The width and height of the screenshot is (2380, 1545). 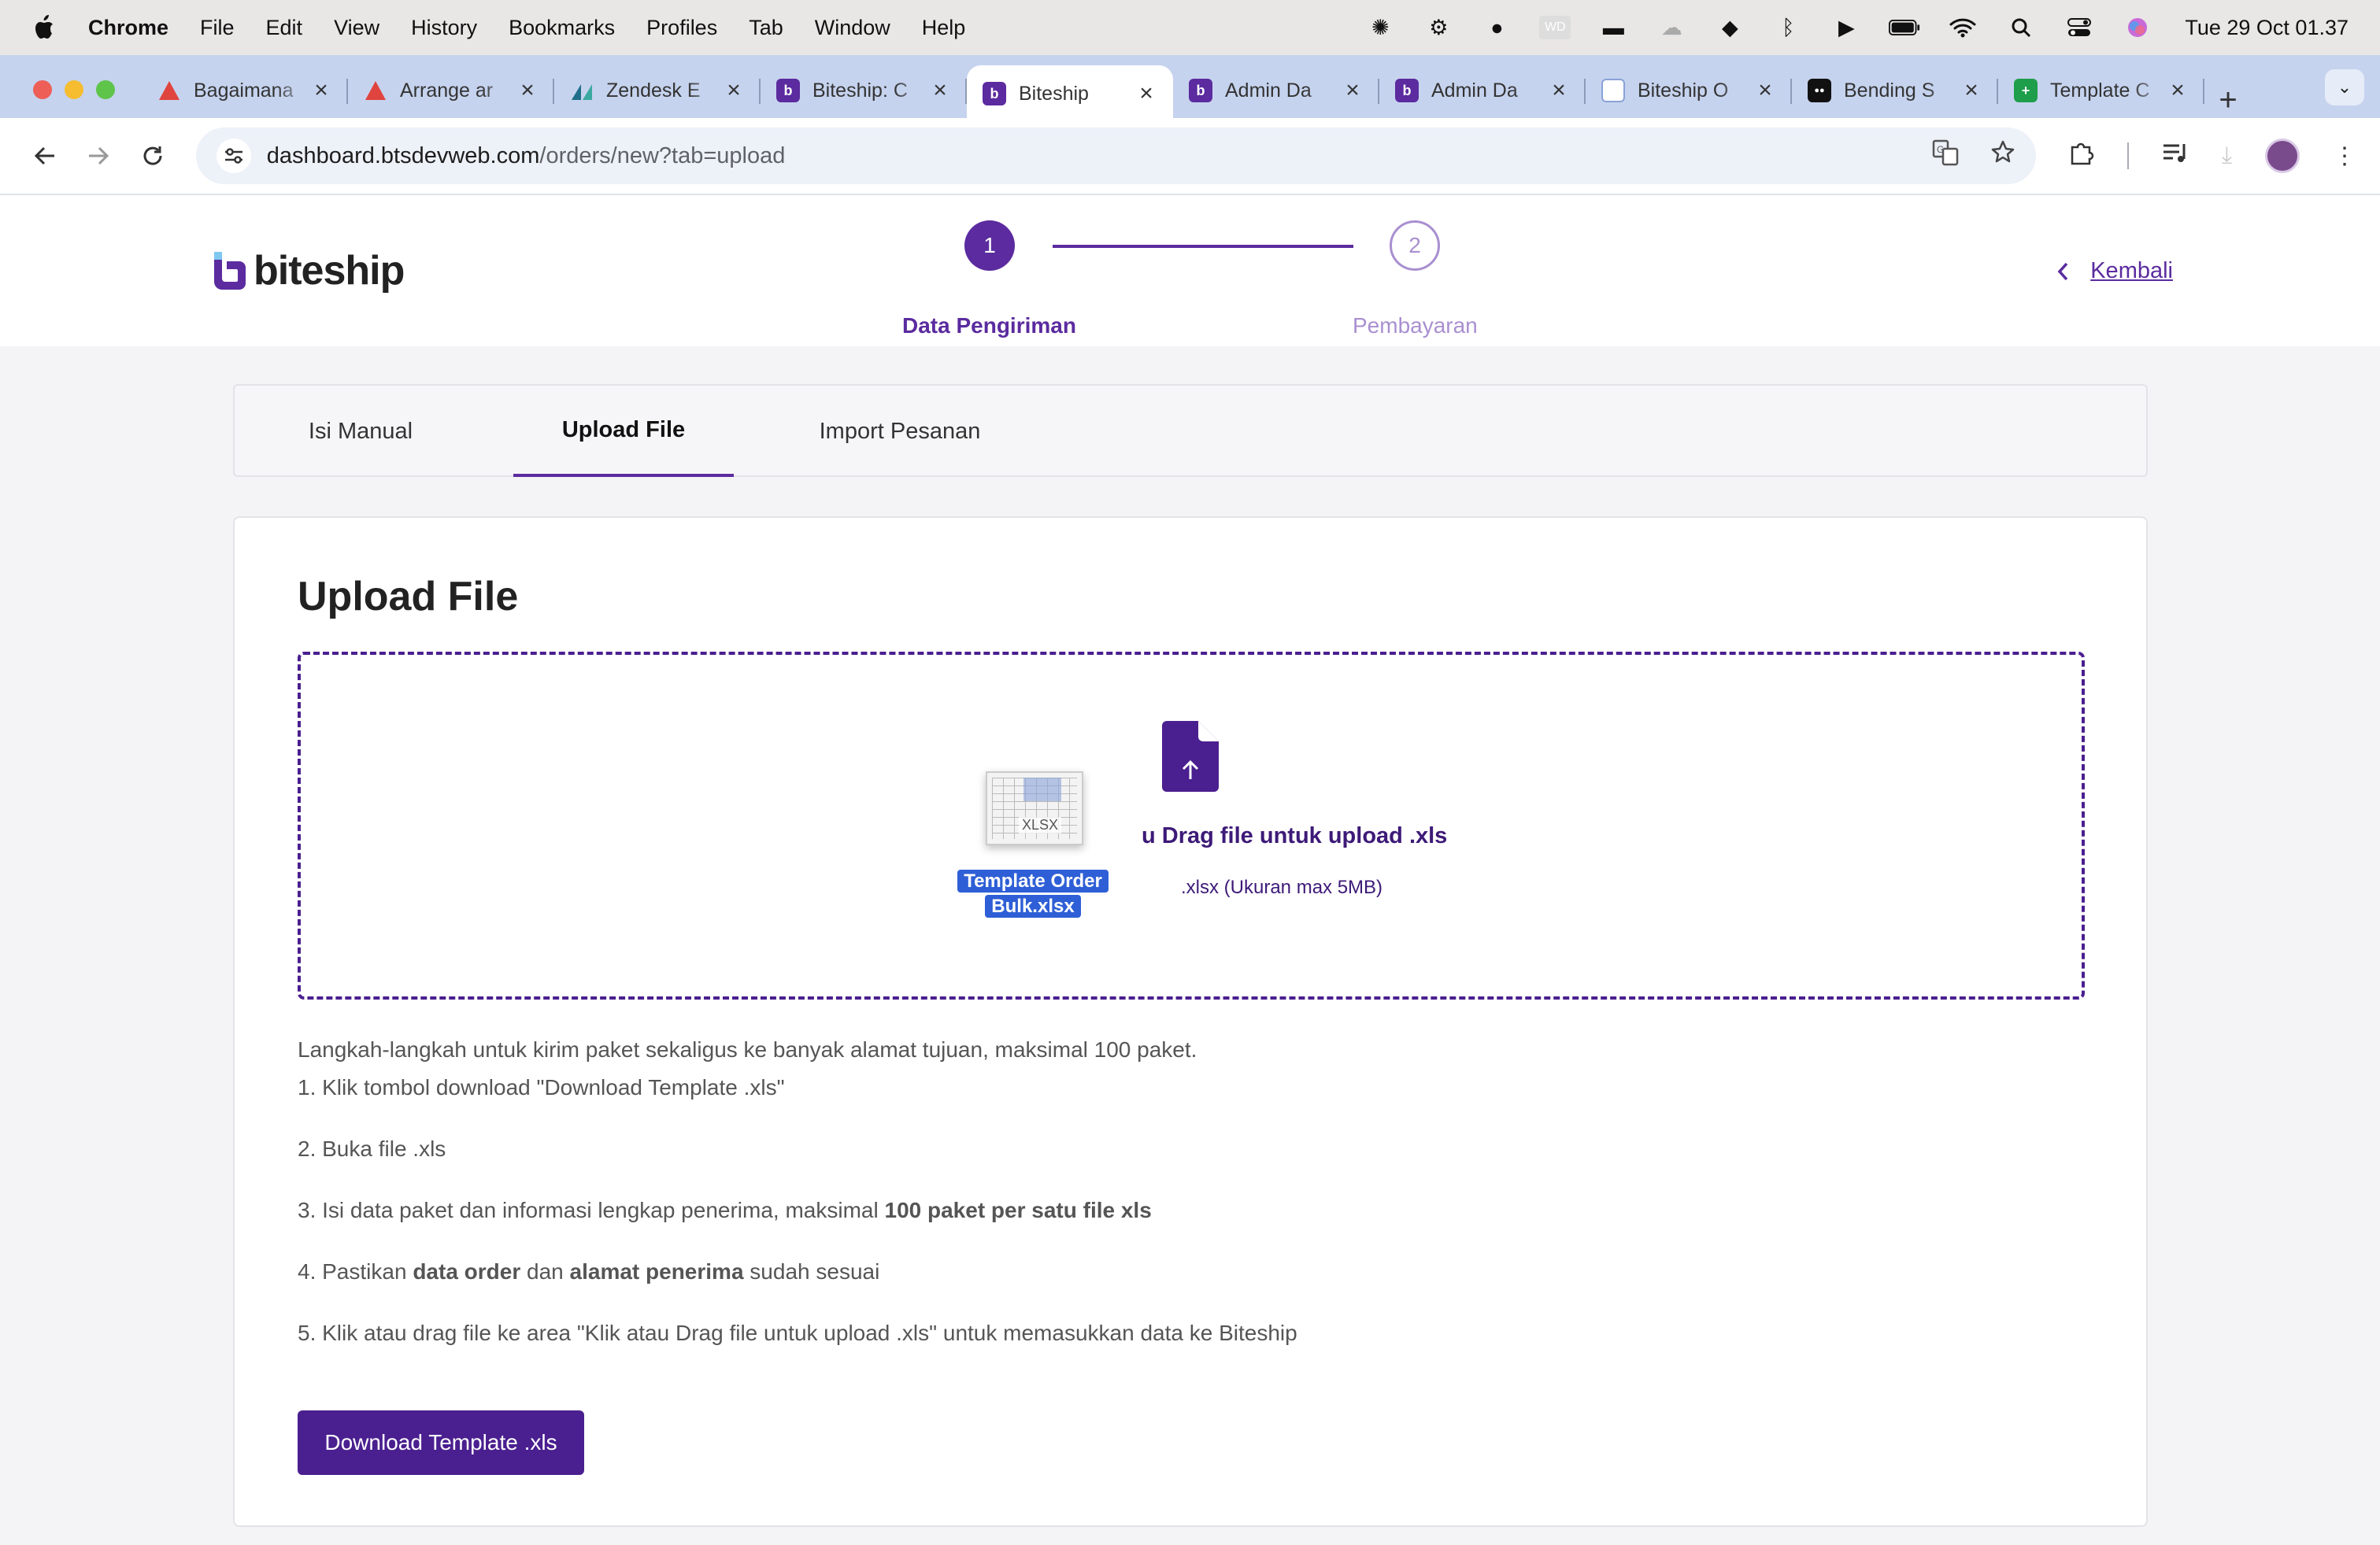 I want to click on sheets-icon: +, so click(x=2026, y=90).